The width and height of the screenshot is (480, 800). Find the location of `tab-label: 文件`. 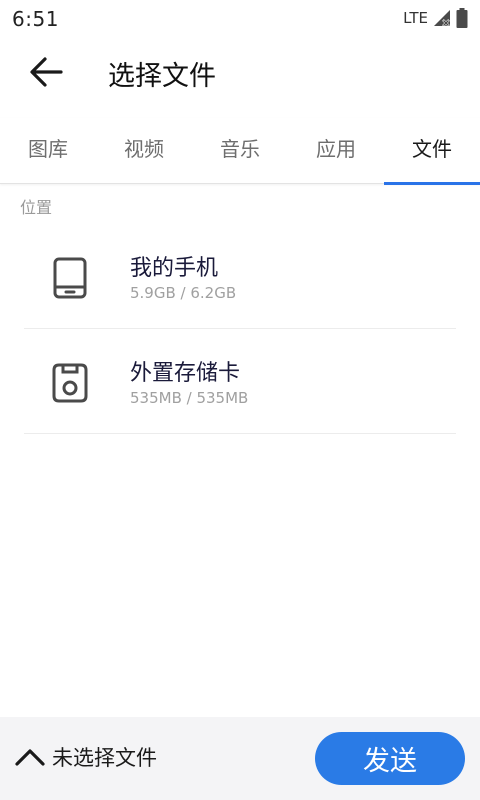

tab-label: 文件 is located at coordinates (432, 148).